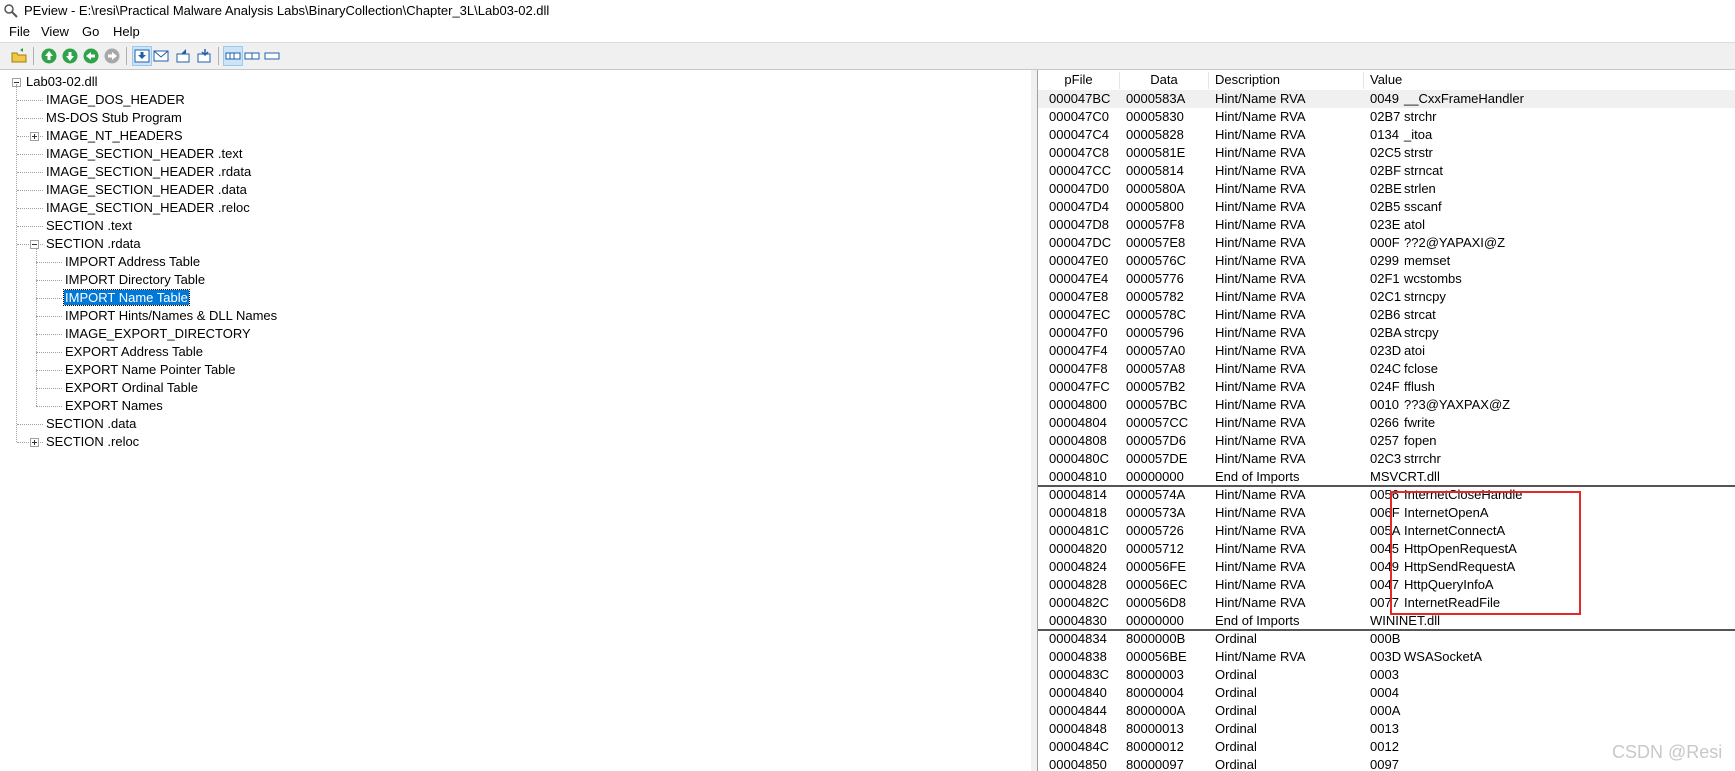  What do you see at coordinates (252, 56) in the screenshot?
I see `layout-2-icon` at bounding box center [252, 56].